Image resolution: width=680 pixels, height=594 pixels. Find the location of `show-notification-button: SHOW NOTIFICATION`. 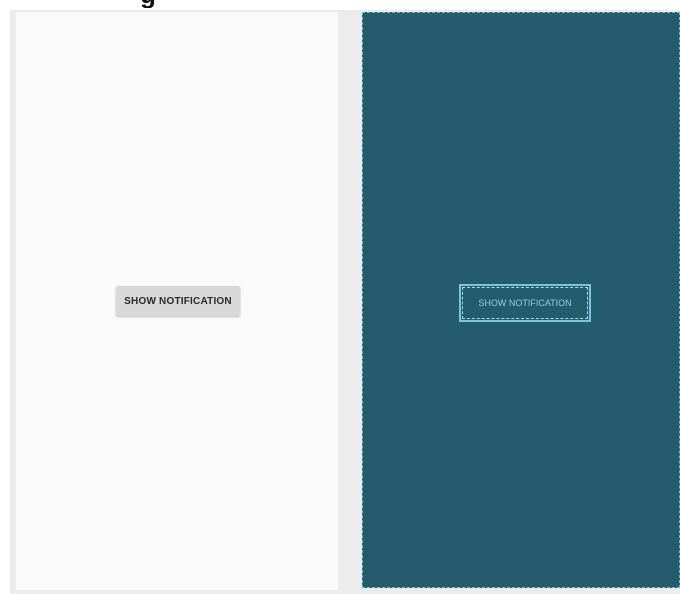

show-notification-button: SHOW NOTIFICATION is located at coordinates (178, 301).